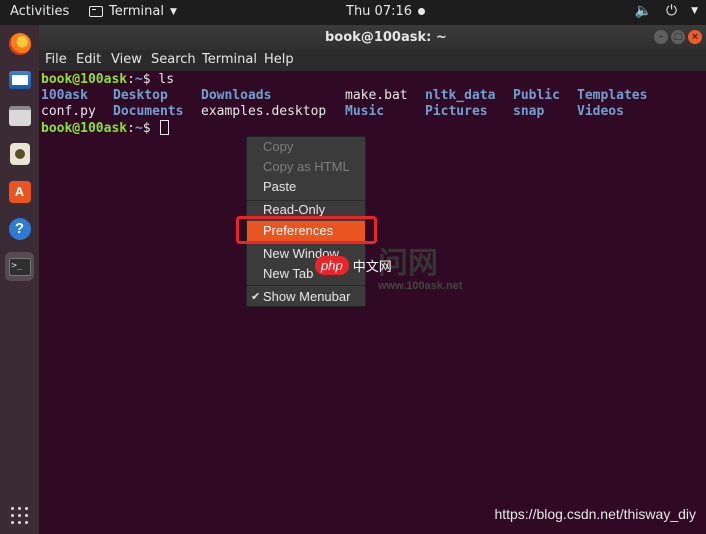  I want to click on ls-entry: examples.desktop, so click(264, 111).